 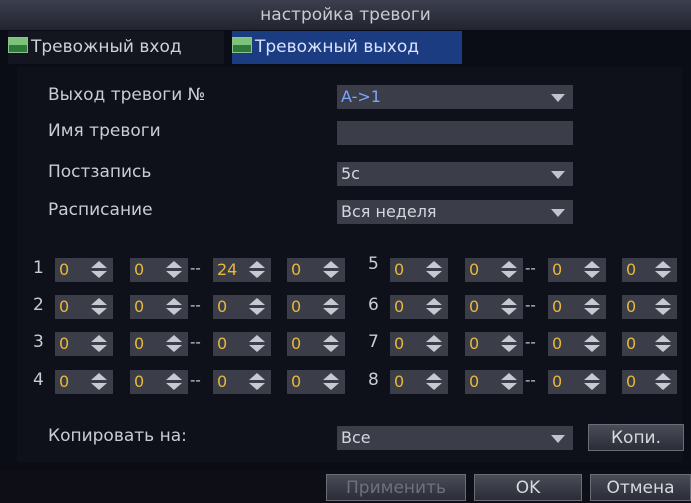 What do you see at coordinates (337, 47) in the screenshot?
I see `tab-alarm-output-label: Тревожный выход` at bounding box center [337, 47].